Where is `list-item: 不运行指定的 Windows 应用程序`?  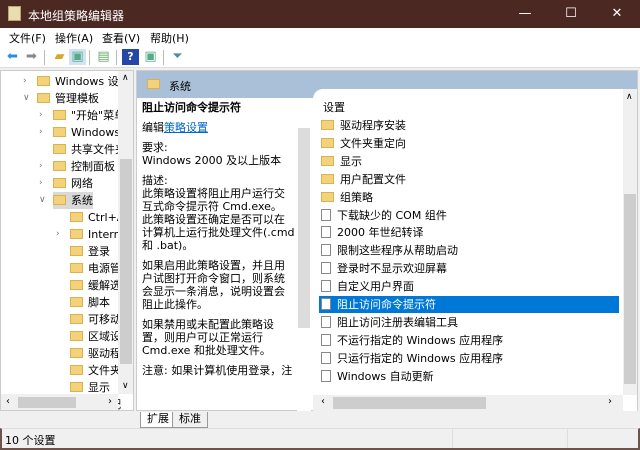 list-item: 不运行指定的 Windows 应用程序 is located at coordinates (469, 340).